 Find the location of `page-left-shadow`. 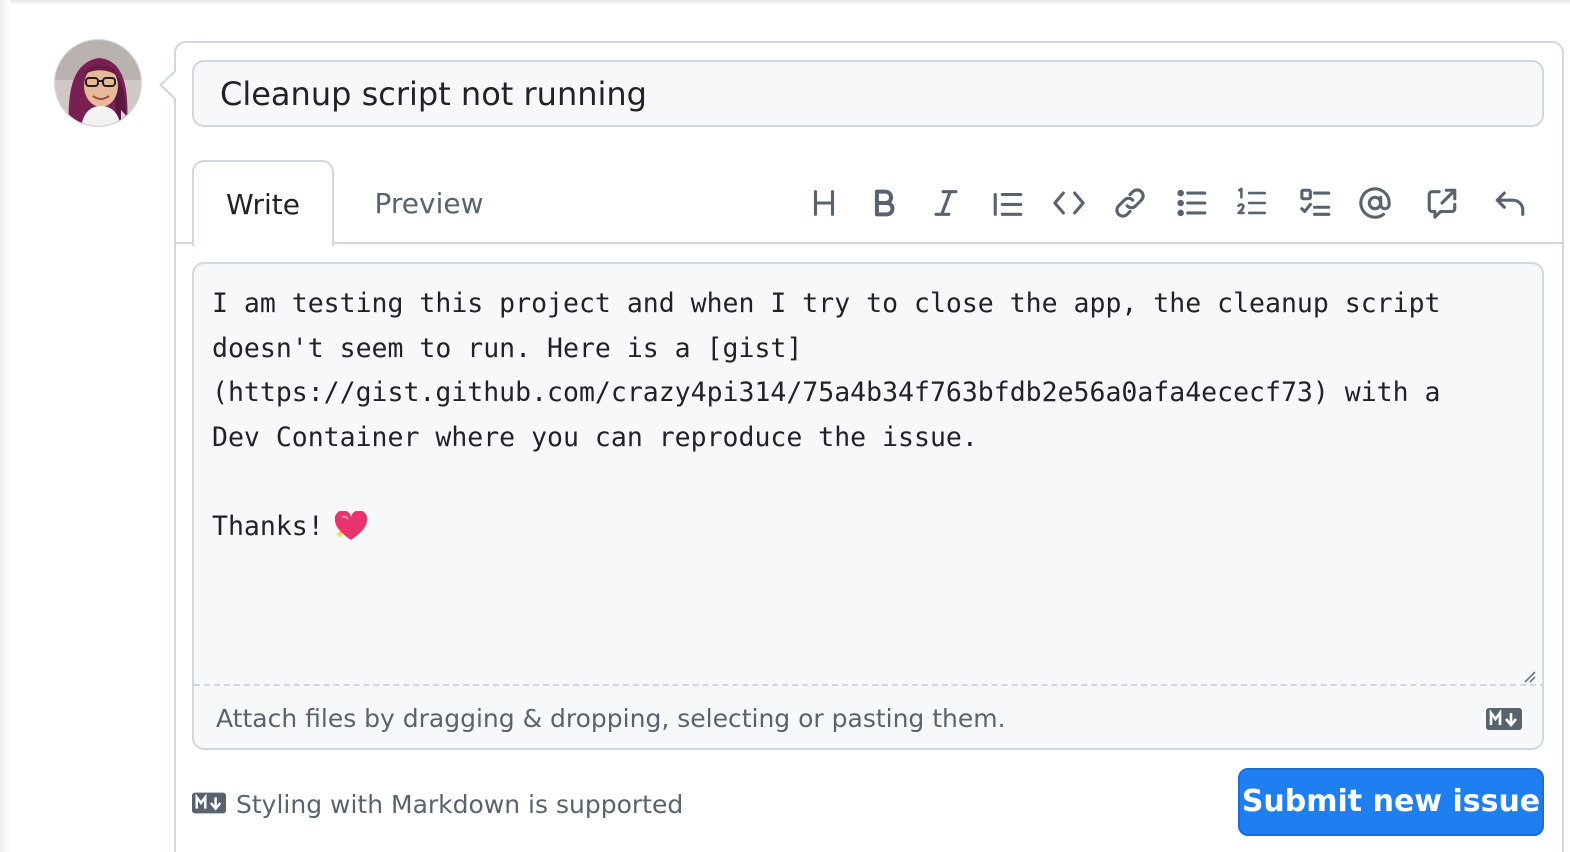

page-left-shadow is located at coordinates (5, 426).